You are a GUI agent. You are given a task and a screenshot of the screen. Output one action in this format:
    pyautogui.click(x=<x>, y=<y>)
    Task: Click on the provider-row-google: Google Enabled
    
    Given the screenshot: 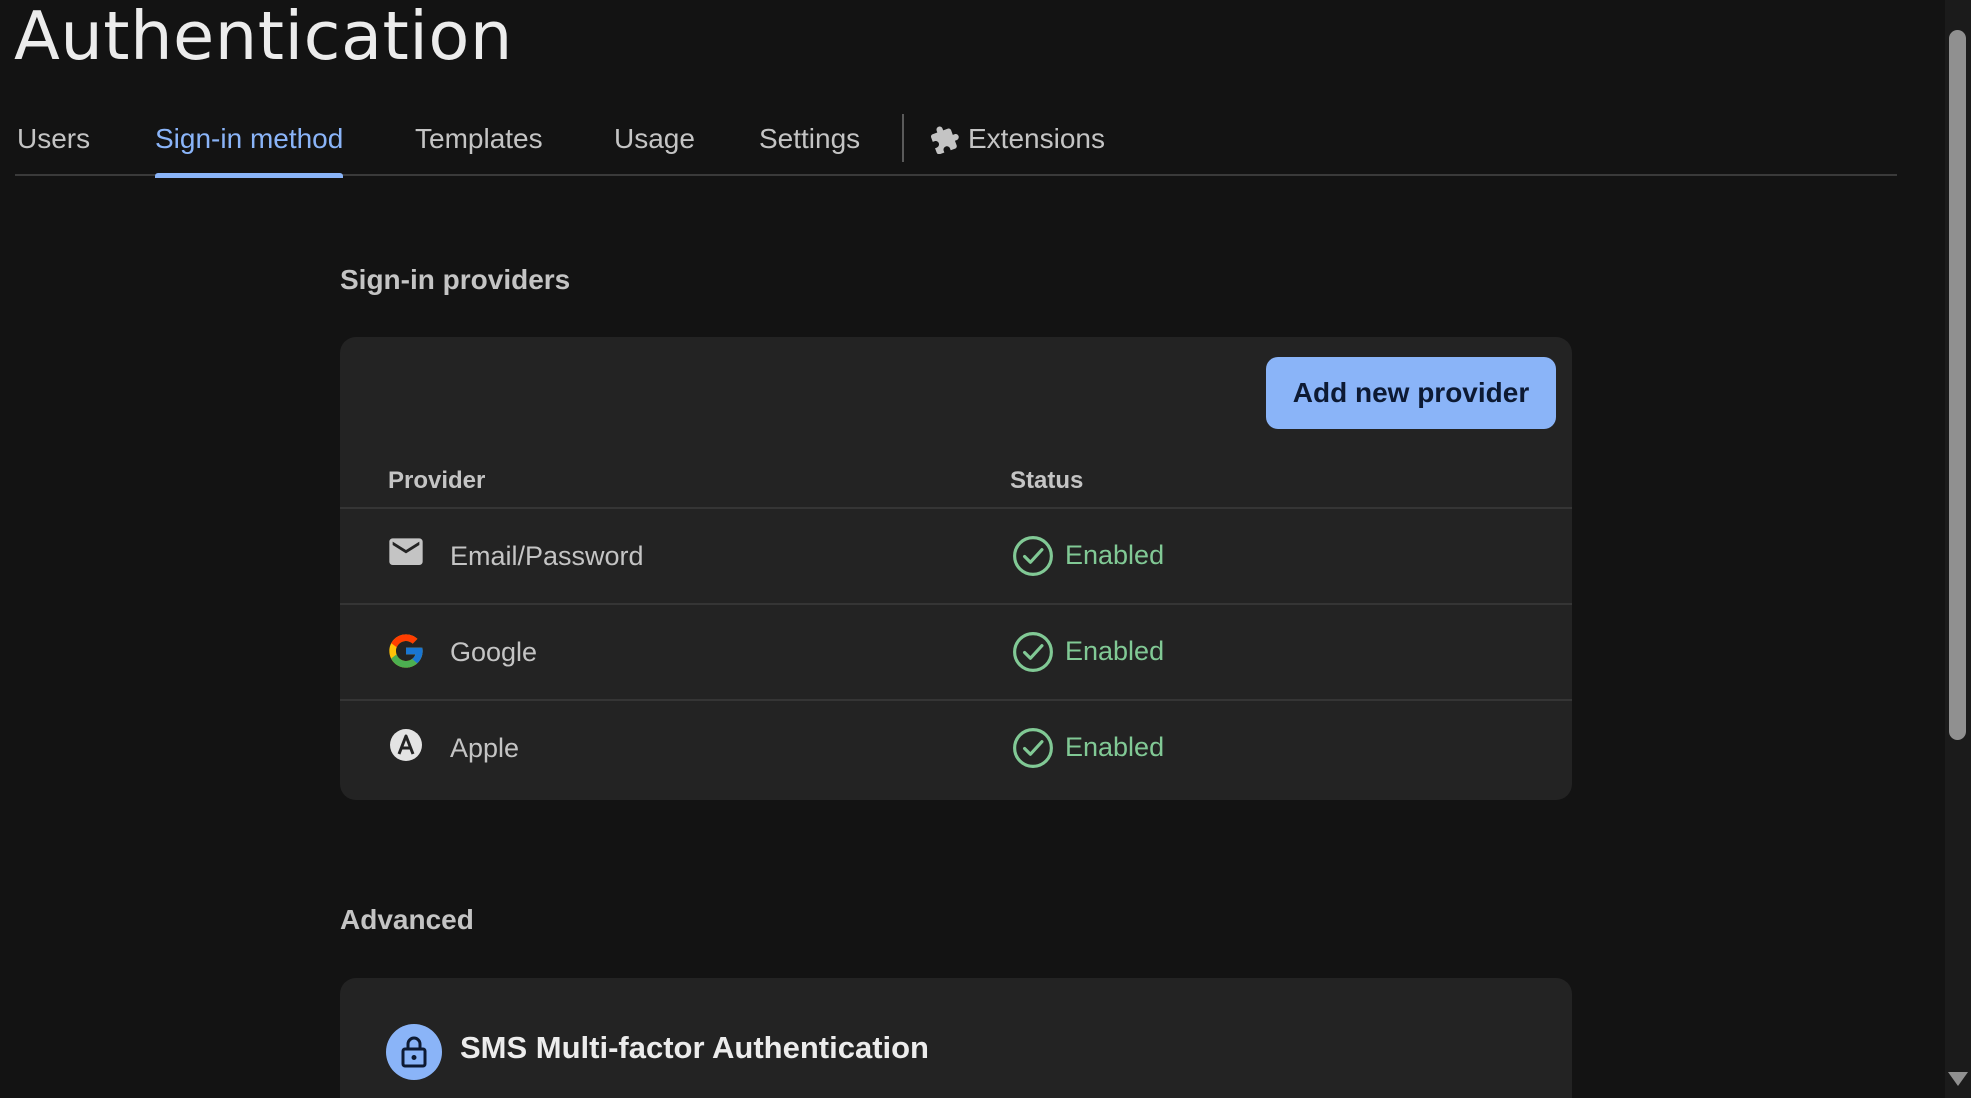 What is the action you would take?
    pyautogui.click(x=956, y=653)
    